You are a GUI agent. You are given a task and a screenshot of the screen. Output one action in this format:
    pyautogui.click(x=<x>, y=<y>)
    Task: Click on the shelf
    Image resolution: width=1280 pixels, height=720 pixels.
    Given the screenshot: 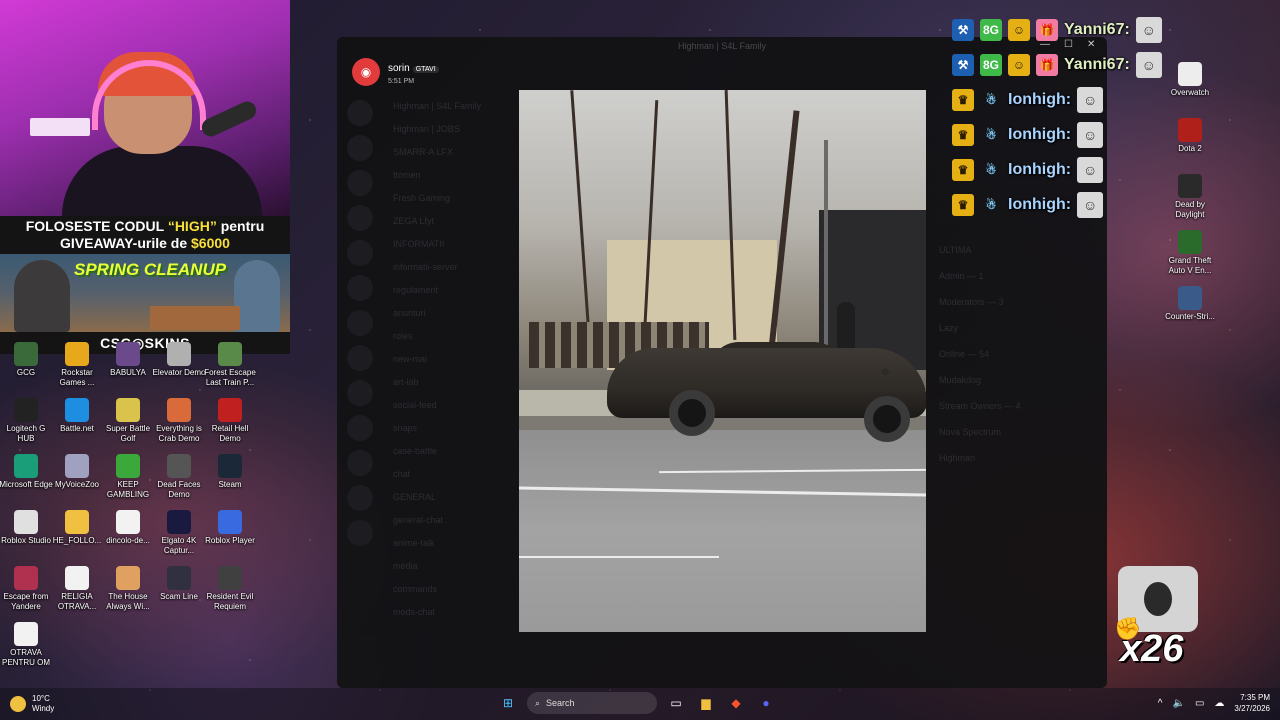 What is the action you would take?
    pyautogui.click(x=60, y=127)
    